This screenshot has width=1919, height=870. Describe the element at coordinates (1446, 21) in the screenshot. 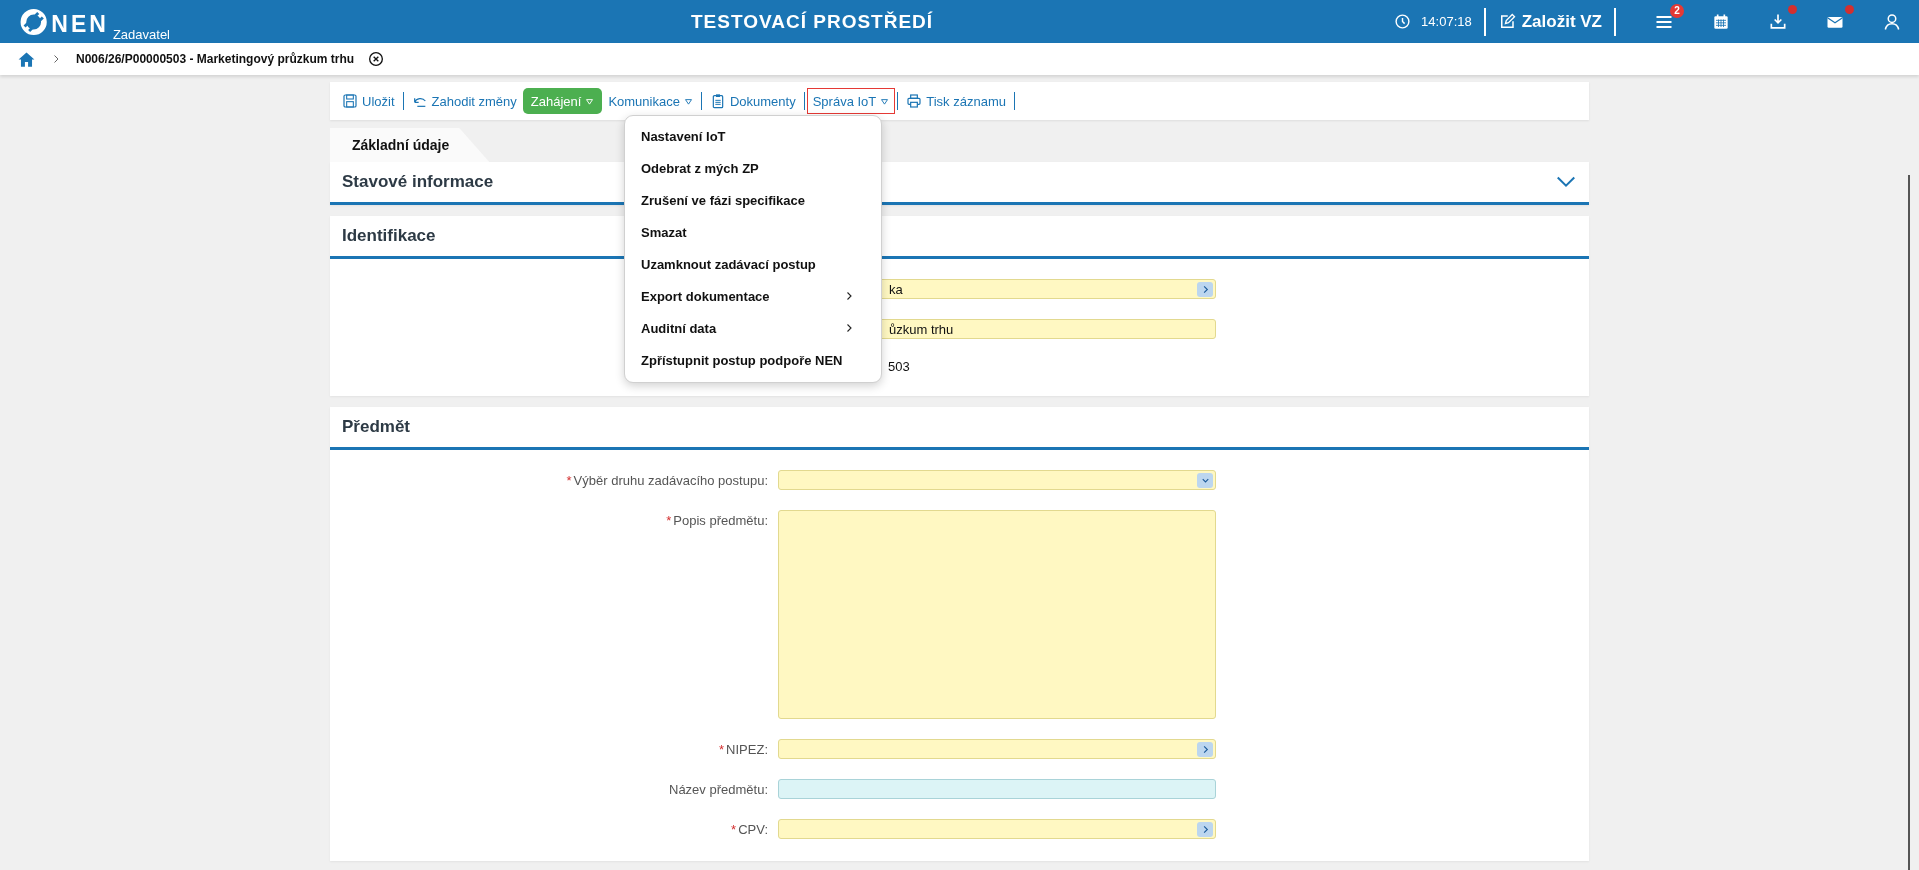

I see `clock-time: 14:07:18` at that location.